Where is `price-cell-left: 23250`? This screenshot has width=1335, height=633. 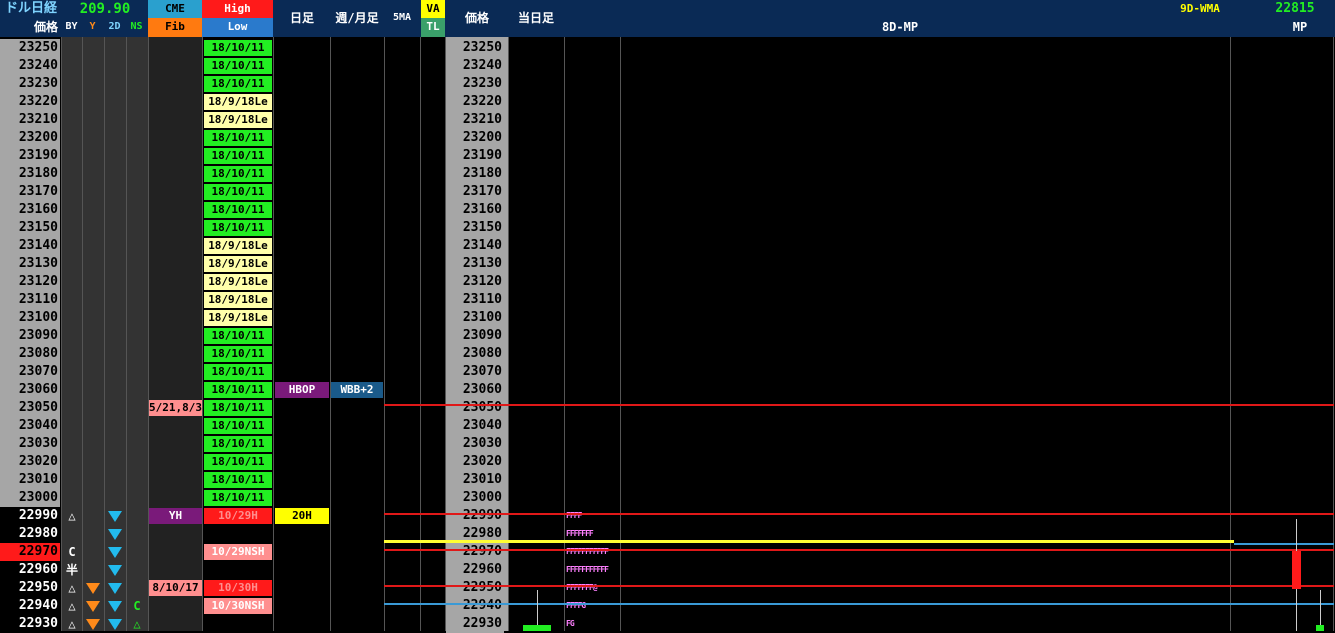
price-cell-left: 23250 is located at coordinates (30, 48).